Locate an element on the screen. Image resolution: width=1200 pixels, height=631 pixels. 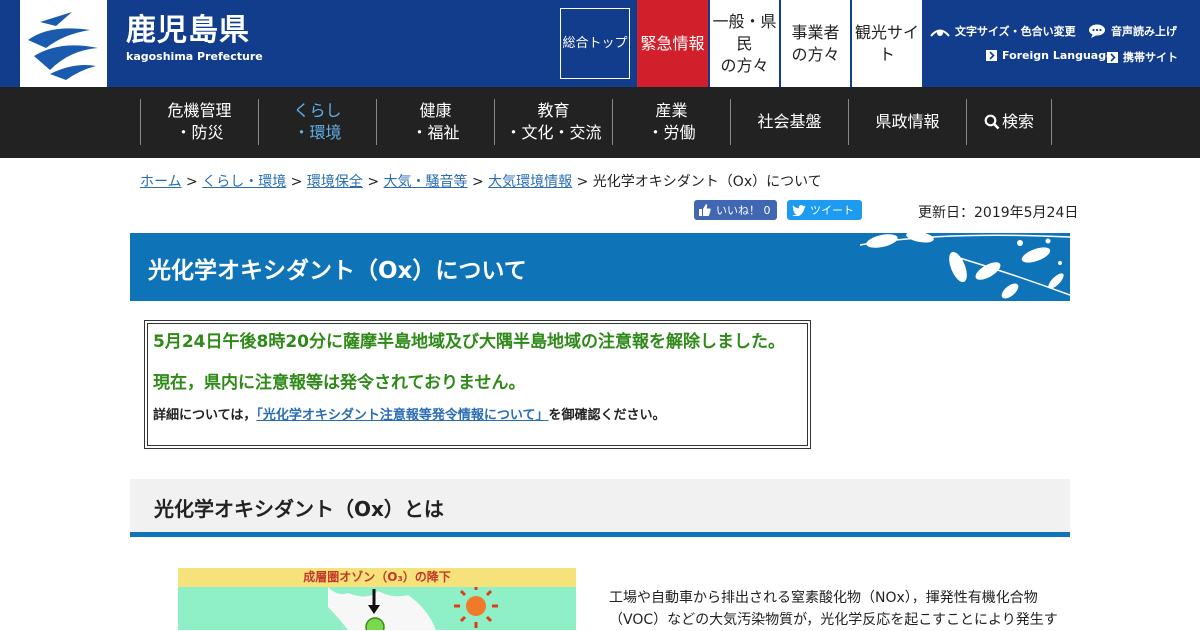
thumbs-up-icon is located at coordinates (705, 210).